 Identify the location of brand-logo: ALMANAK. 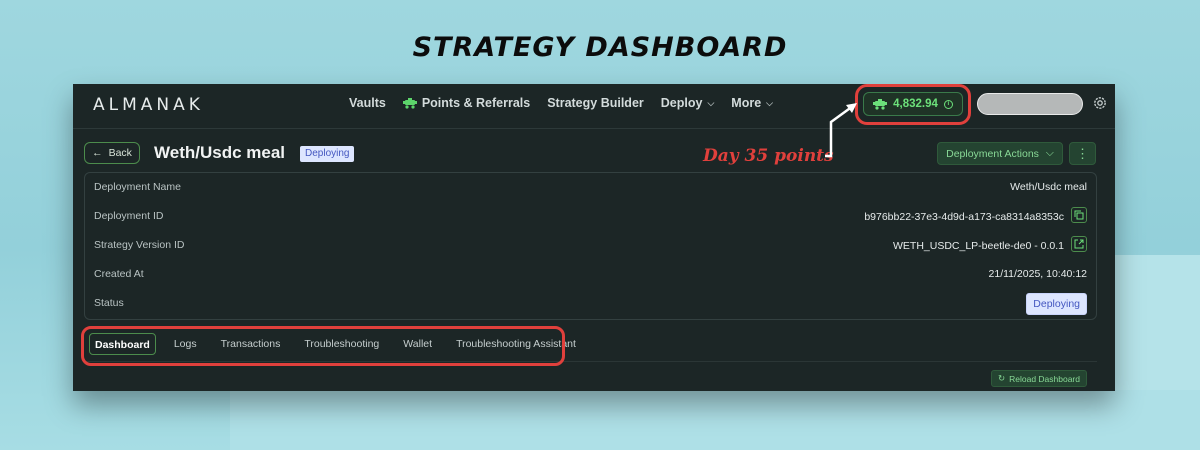
(148, 105).